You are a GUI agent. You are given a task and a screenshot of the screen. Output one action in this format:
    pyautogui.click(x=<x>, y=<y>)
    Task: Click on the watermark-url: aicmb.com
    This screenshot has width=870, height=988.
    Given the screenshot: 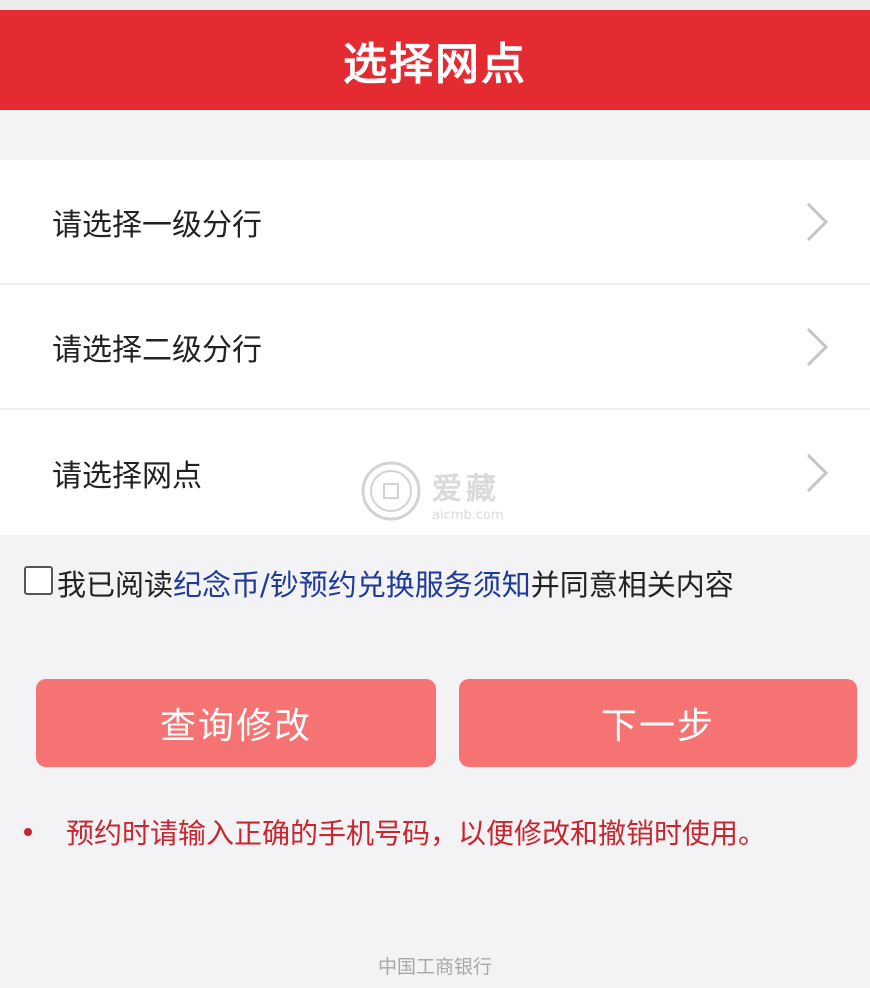 What is the action you would take?
    pyautogui.click(x=468, y=515)
    